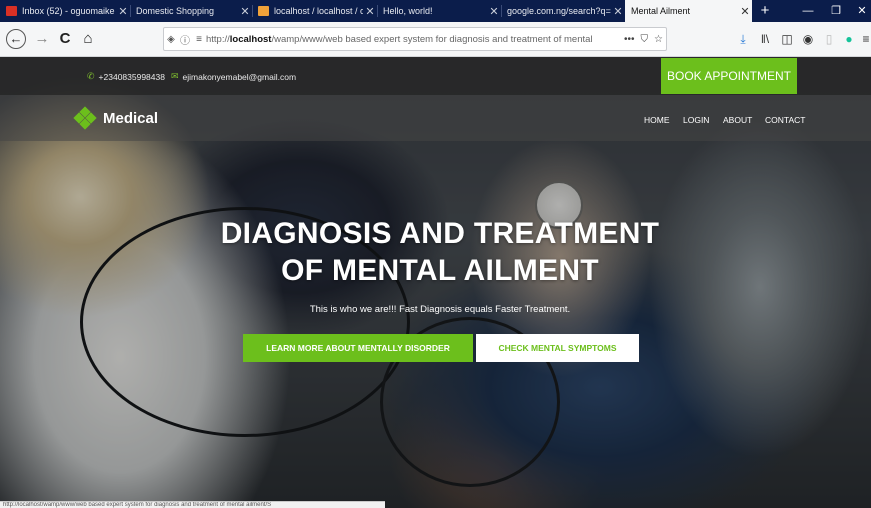  Describe the element at coordinates (218, 39) in the screenshot. I see `url-prefix: http://` at that location.